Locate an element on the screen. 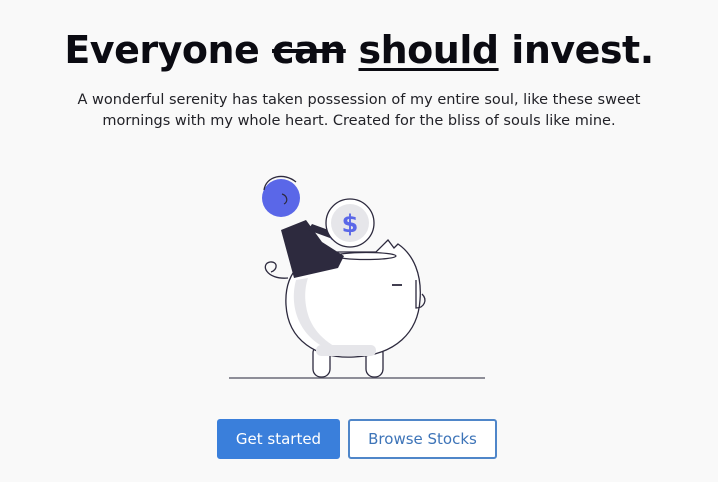  headline-struck-word: can is located at coordinates (309, 50).